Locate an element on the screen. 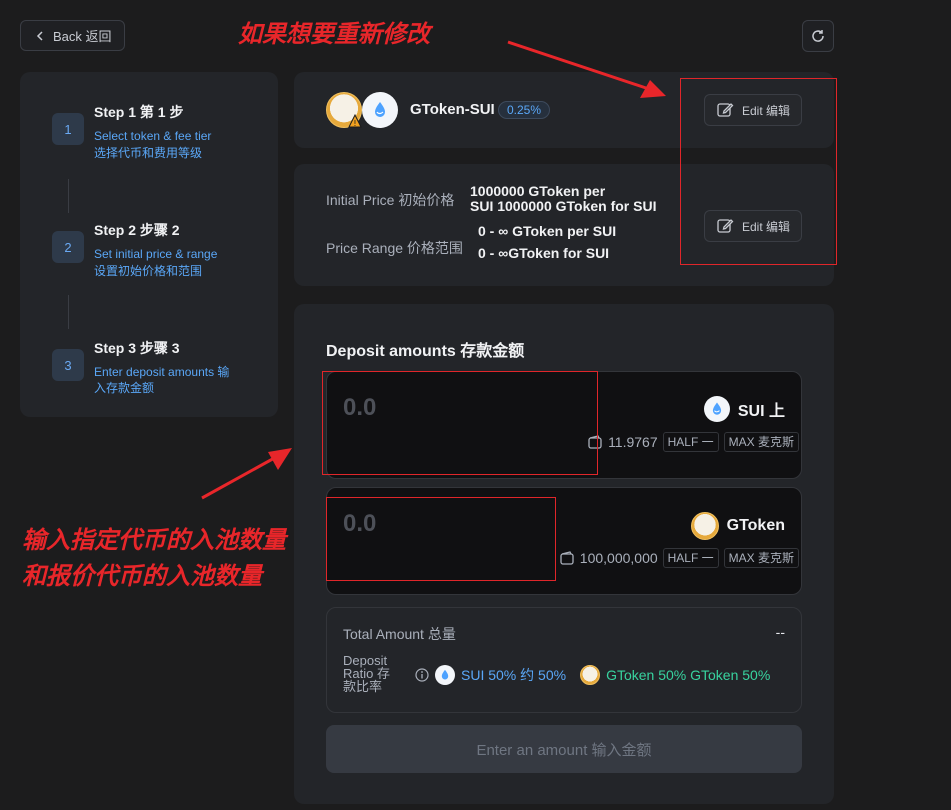  annotation-top: 如果想要重新修改 is located at coordinates (334, 34).